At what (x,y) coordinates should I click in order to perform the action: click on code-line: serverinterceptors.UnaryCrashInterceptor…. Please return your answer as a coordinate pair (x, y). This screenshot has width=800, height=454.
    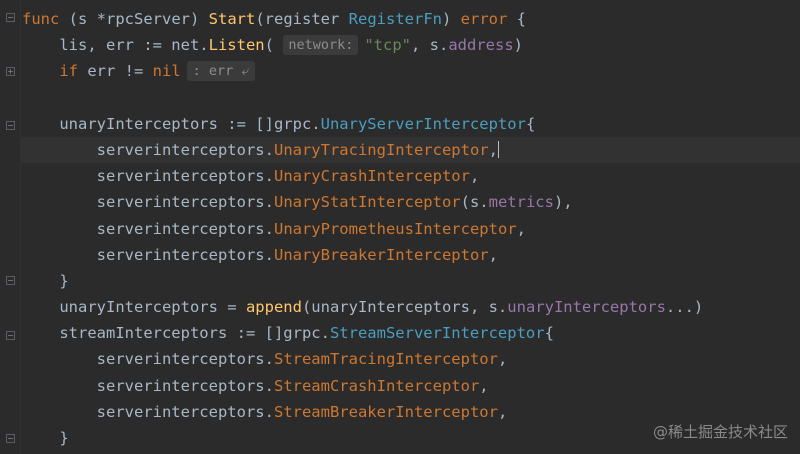
    Looking at the image, I should click on (411, 176).